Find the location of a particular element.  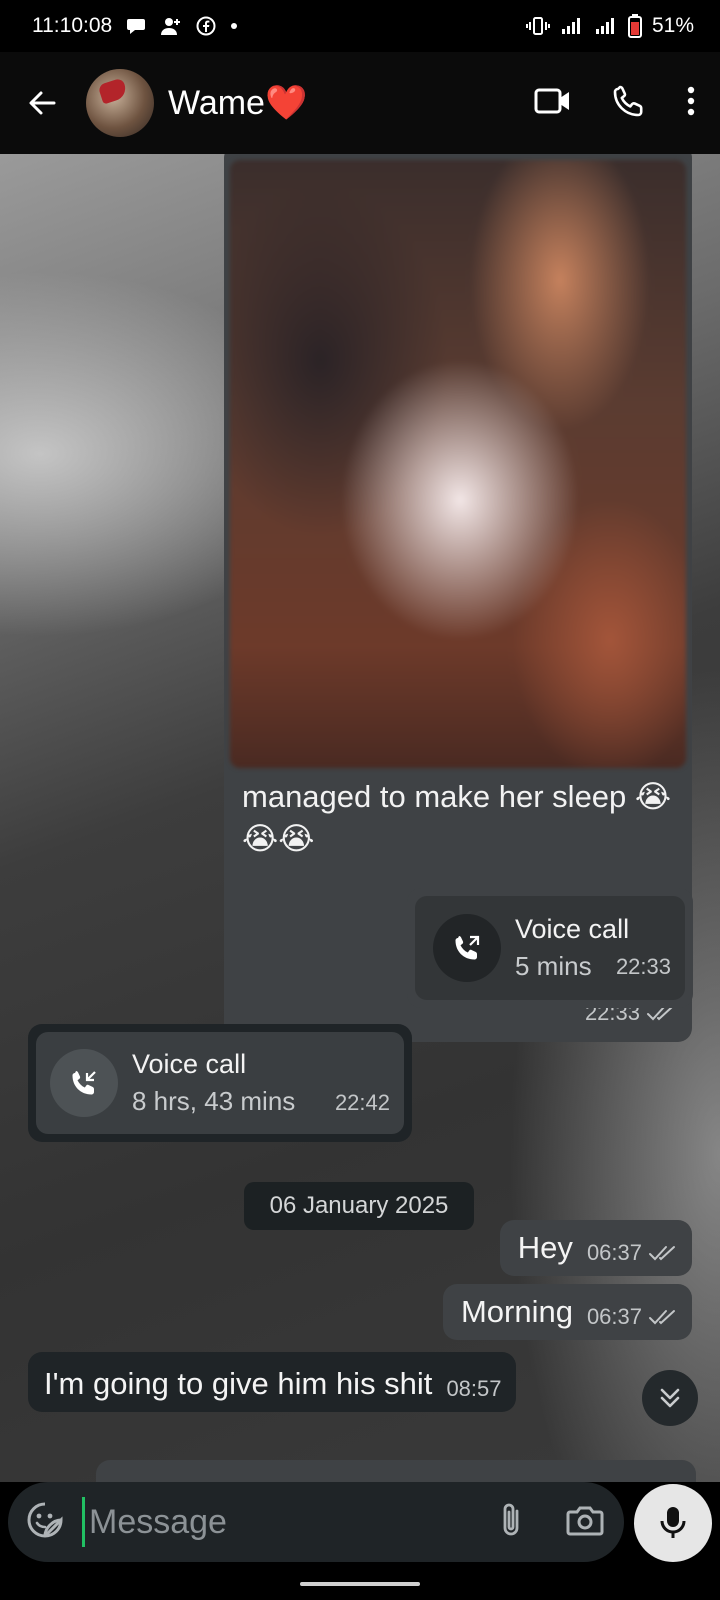

voice-call-incoming-message: Voice call 8 hrs, 43 mins 22:42 is located at coordinates (220, 1083).